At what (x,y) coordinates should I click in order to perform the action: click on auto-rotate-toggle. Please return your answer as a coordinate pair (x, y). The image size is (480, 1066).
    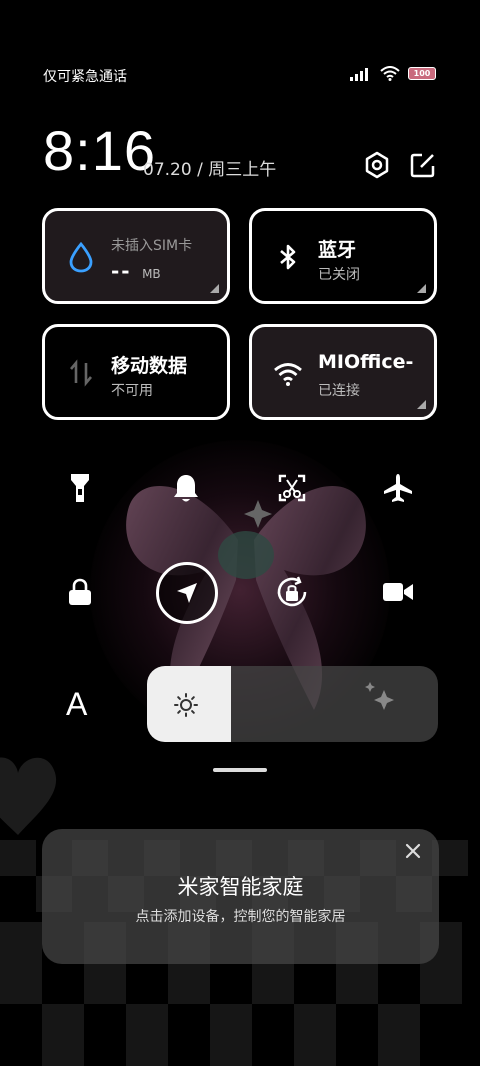
    Looking at the image, I should click on (292, 592).